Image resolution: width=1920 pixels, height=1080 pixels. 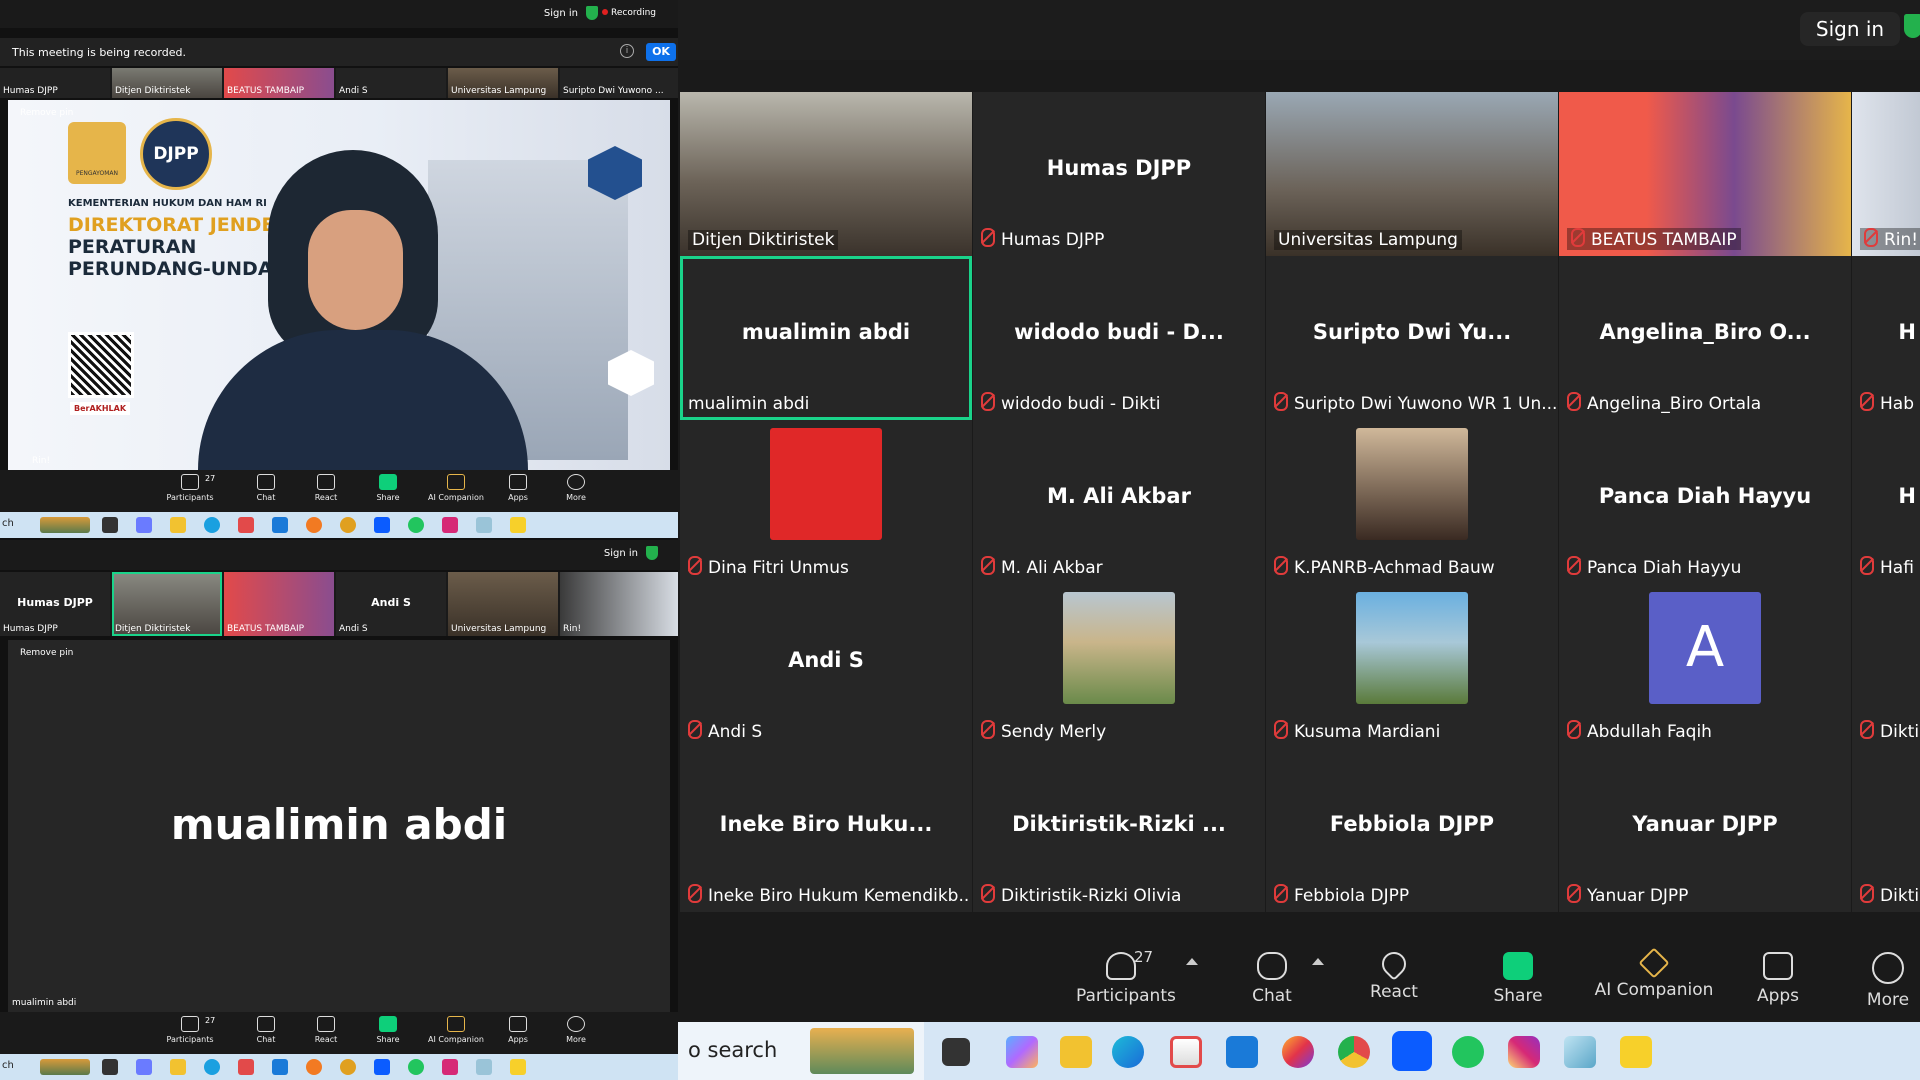 I want to click on participant-tile: Sendy Merly, so click(x=1119, y=666).